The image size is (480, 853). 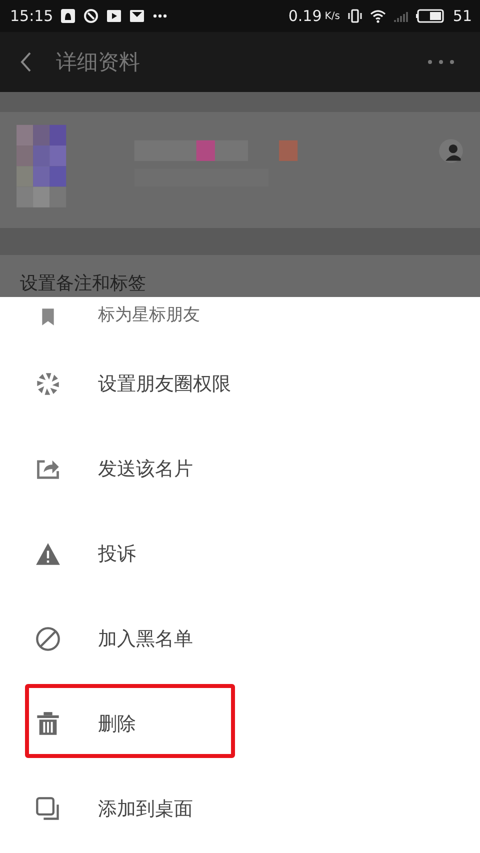 What do you see at coordinates (137, 16) in the screenshot?
I see `mail-icon` at bounding box center [137, 16].